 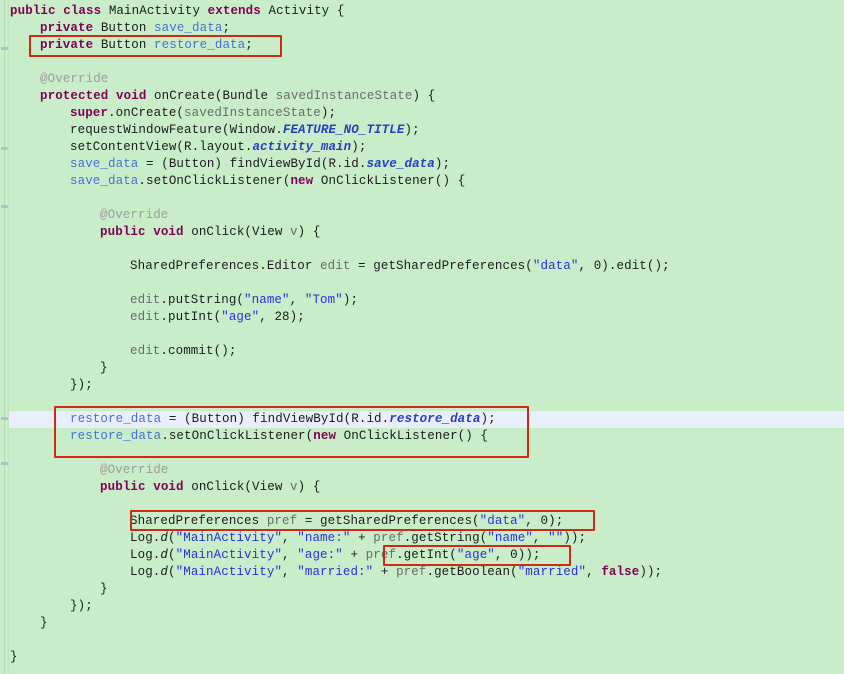 I want to click on gutter-guide-line, so click(x=4, y=337).